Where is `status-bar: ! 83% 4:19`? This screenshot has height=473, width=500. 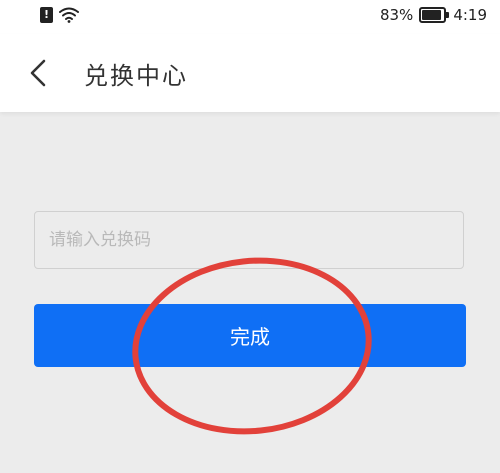
status-bar: ! 83% 4:19 is located at coordinates (250, 17).